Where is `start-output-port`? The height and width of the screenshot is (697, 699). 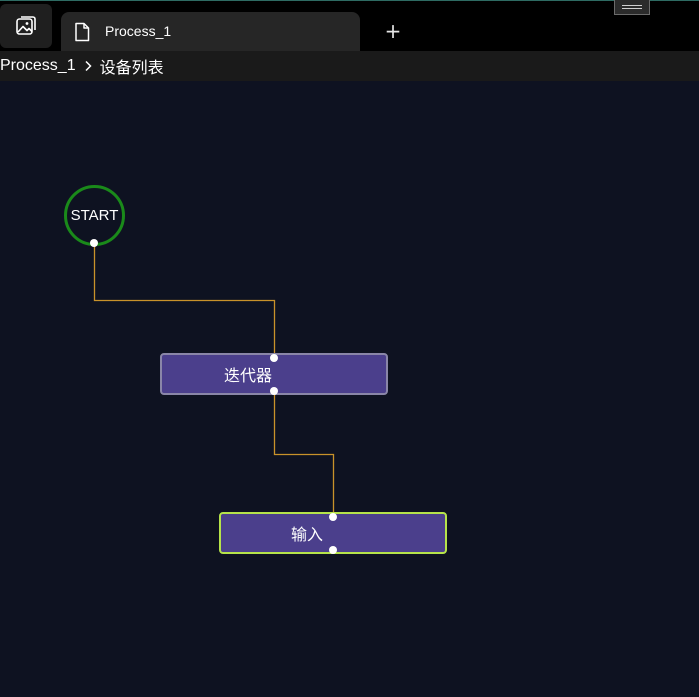
start-output-port is located at coordinates (94, 243).